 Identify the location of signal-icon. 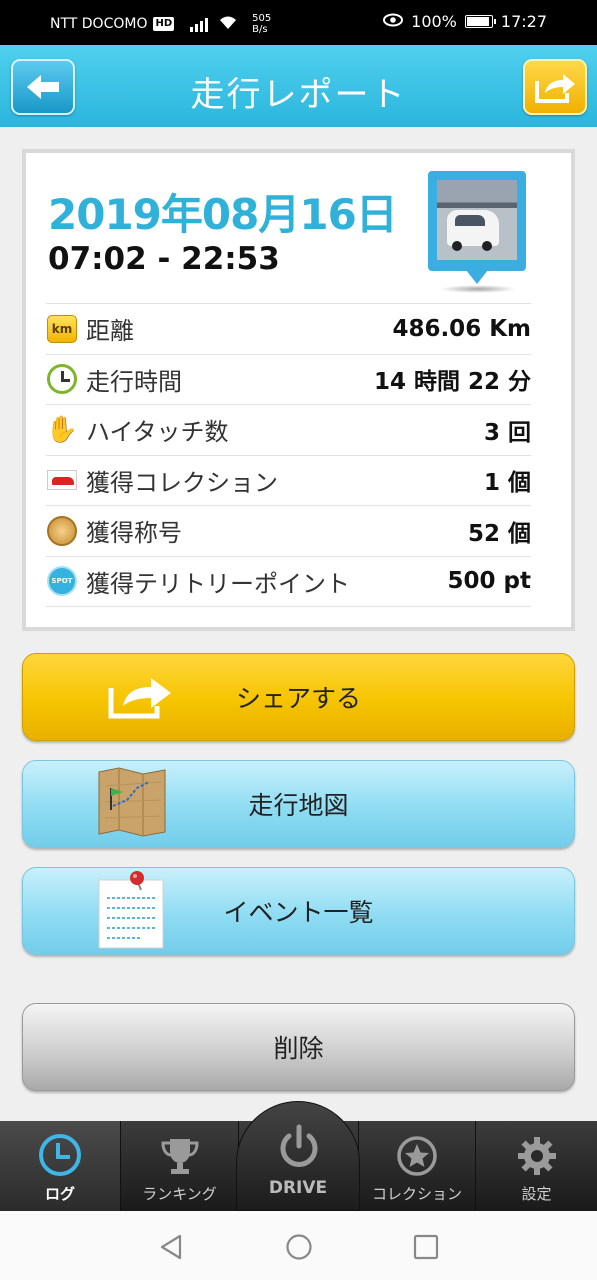
(199, 24).